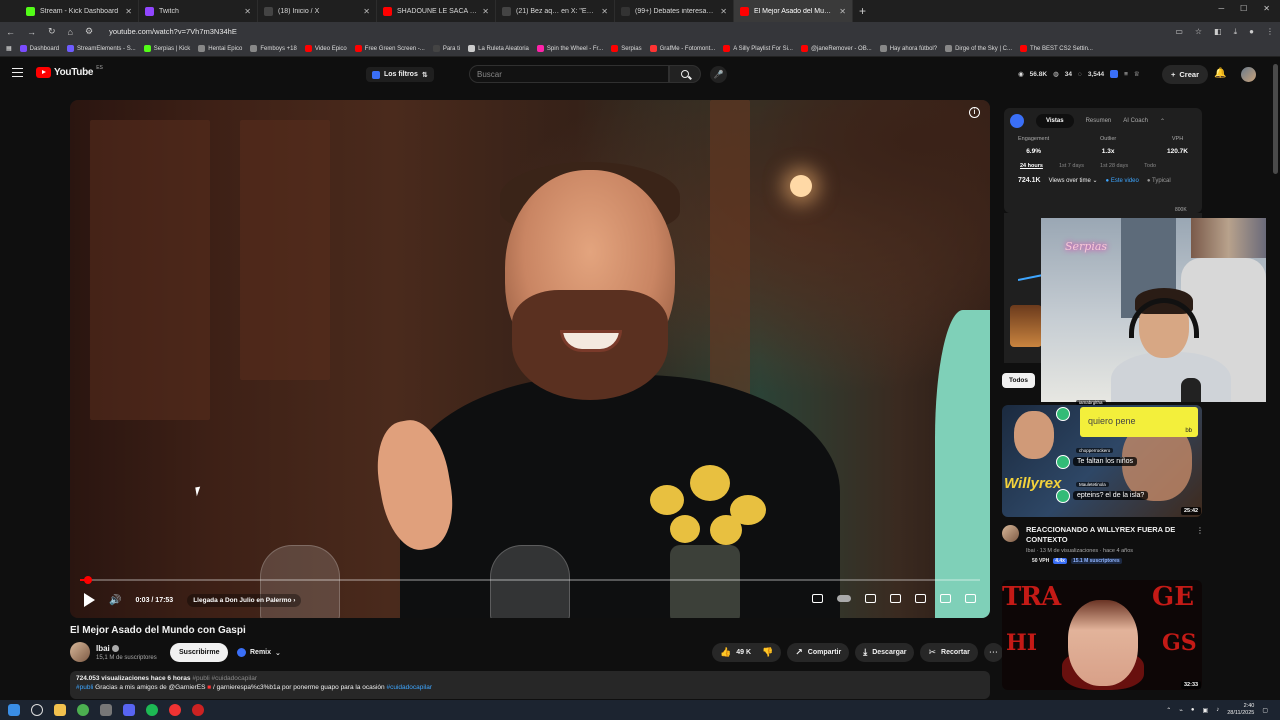 This screenshot has height=720, width=1280. I want to click on filters-button: Los filtros ⇅, so click(400, 74).